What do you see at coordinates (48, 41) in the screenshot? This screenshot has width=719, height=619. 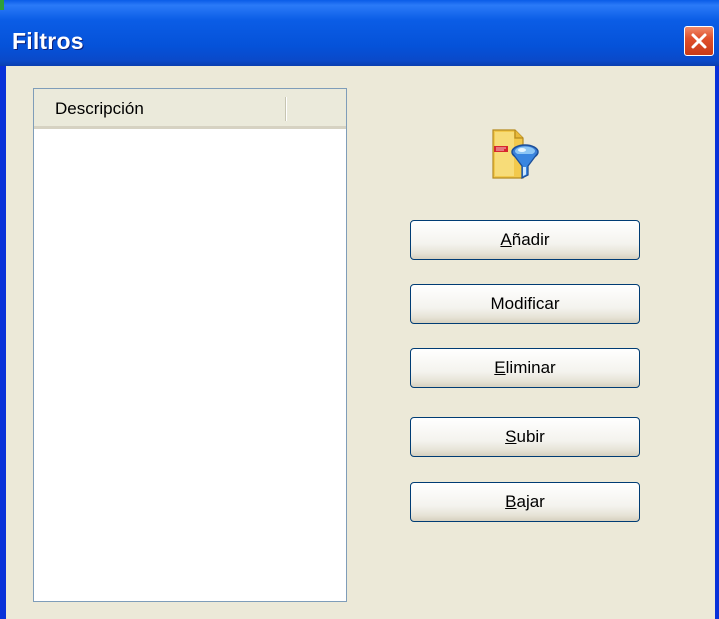 I see `window-title: Filtros` at bounding box center [48, 41].